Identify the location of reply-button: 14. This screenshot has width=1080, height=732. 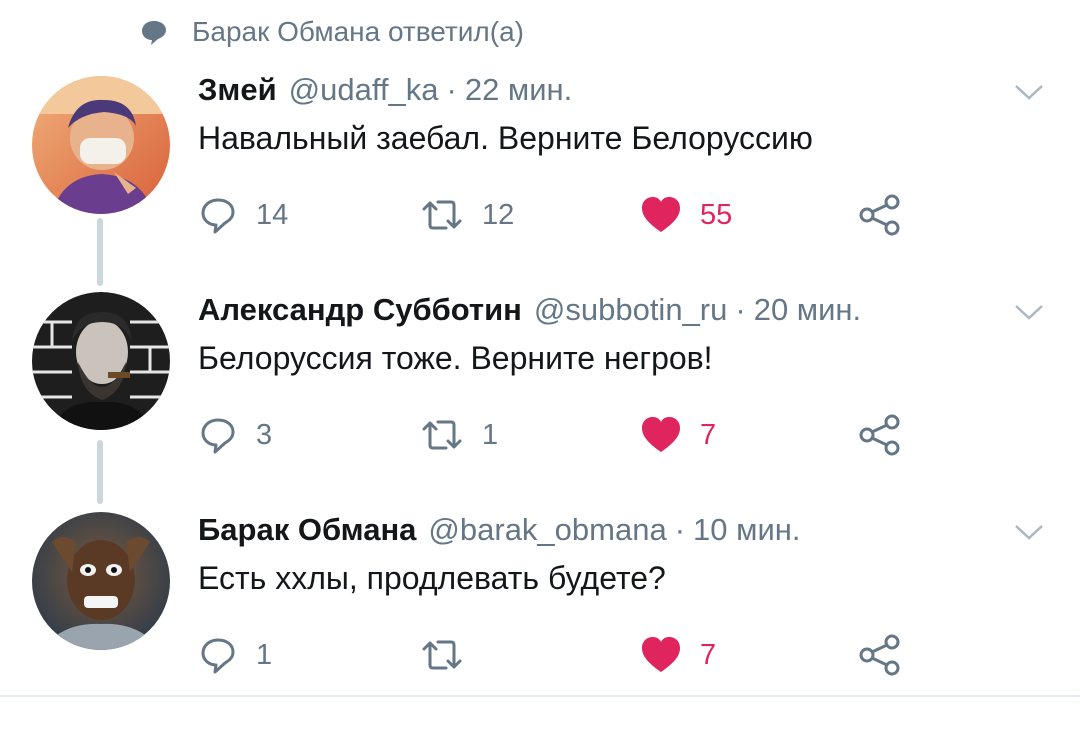
(243, 215).